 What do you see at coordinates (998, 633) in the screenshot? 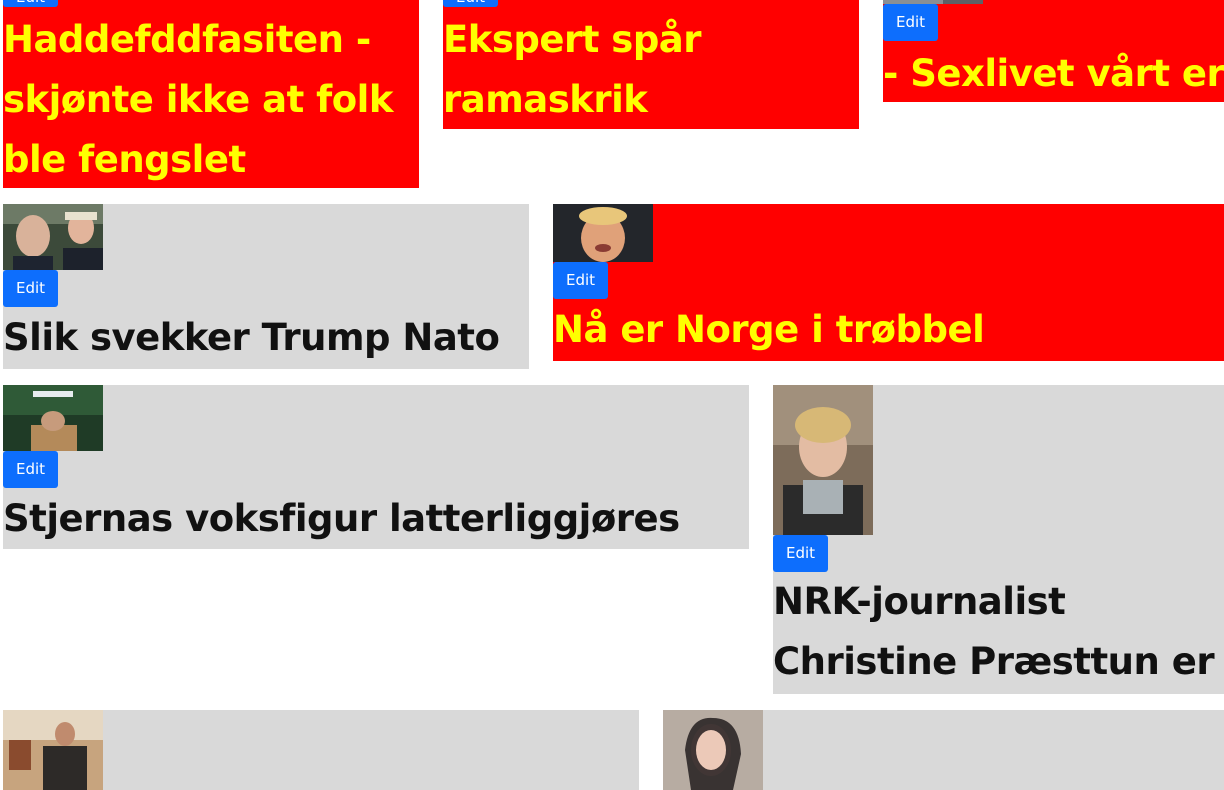
I see `article-title: NRK-journalist Christine Præsttun er død` at bounding box center [998, 633].